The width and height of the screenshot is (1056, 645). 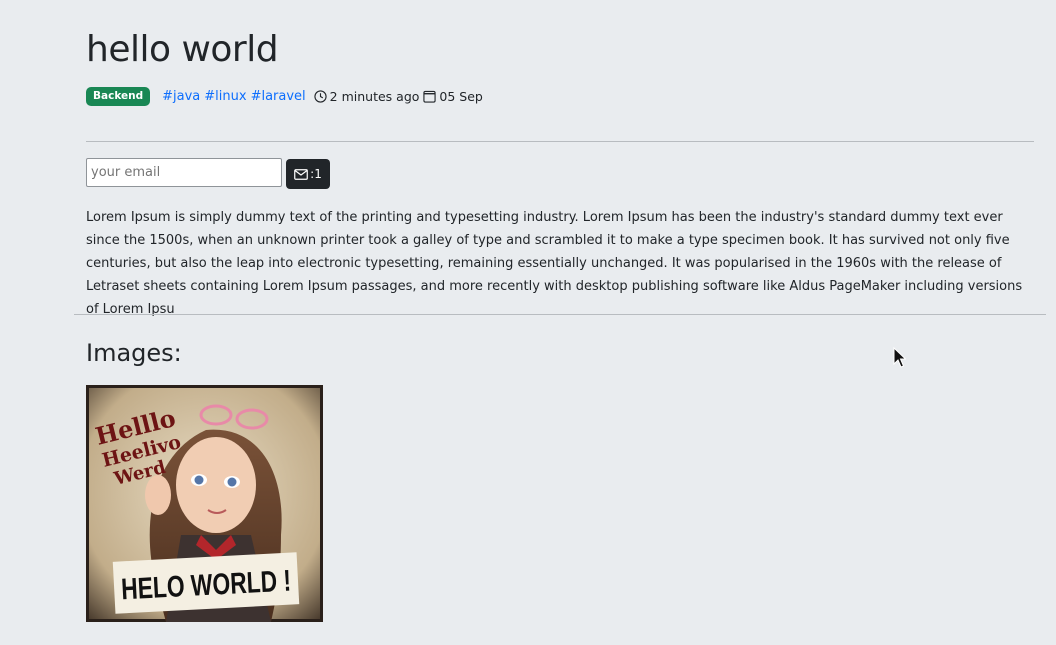 I want to click on post-time: 2 minutes ago, so click(x=367, y=96).